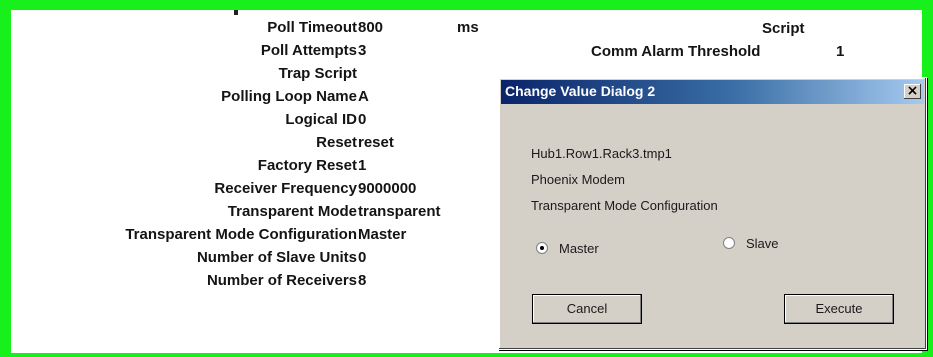 The image size is (933, 357). Describe the element at coordinates (236, 12) in the screenshot. I see `cut-off-text-fragment` at that location.